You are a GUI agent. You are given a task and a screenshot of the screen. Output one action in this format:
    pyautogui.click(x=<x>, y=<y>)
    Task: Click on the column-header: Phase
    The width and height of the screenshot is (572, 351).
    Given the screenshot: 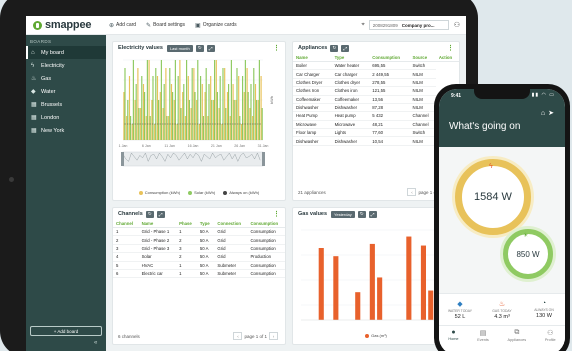 What is the action you would take?
    pyautogui.click(x=186, y=224)
    